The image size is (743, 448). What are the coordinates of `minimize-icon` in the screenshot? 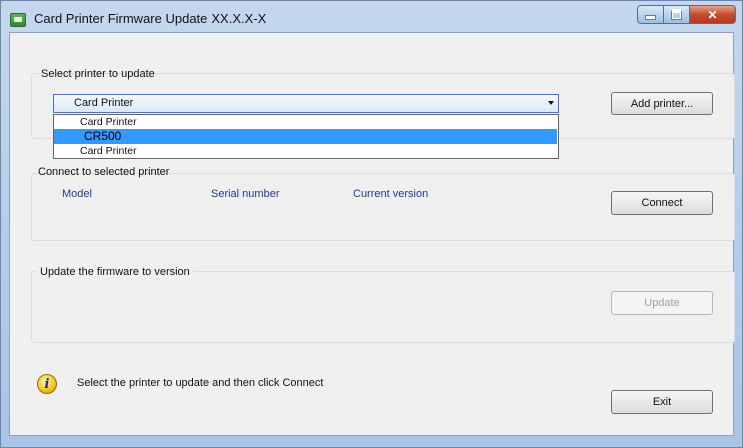 It's located at (650, 17).